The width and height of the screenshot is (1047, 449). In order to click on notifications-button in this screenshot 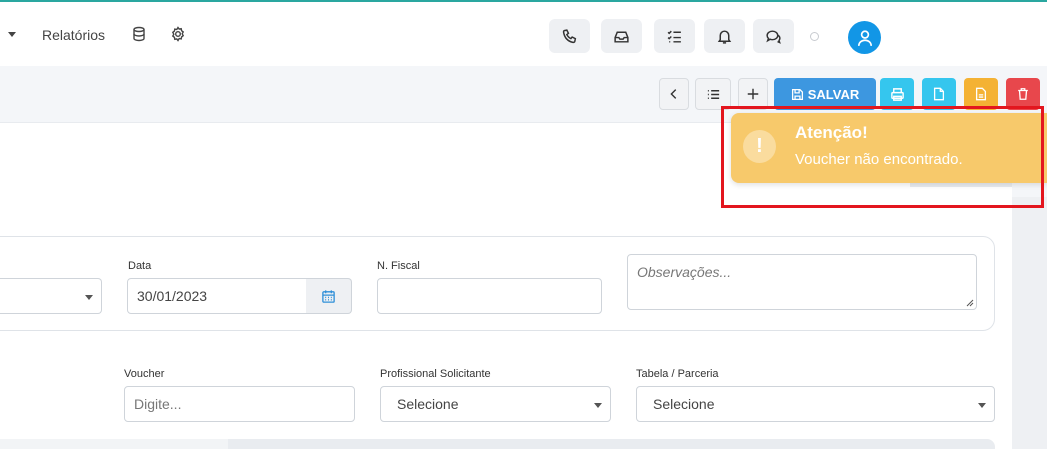, I will do `click(724, 36)`.